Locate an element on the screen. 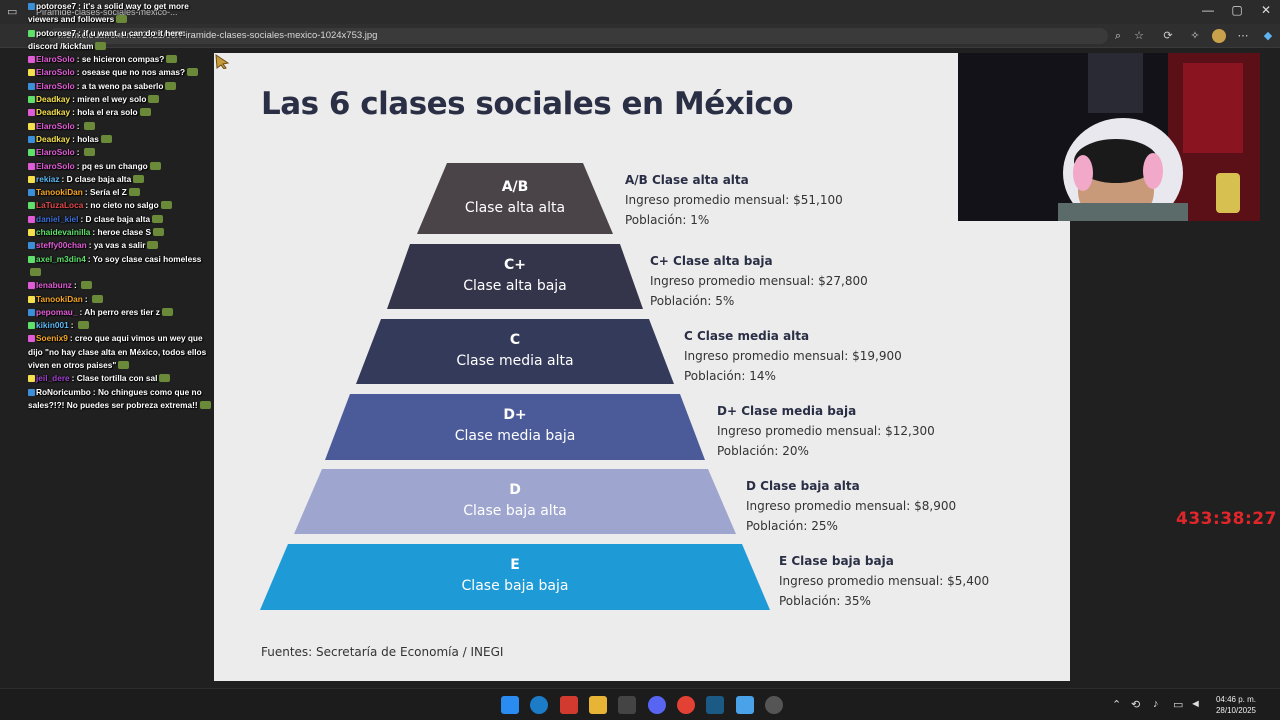  tier-code: C+ is located at coordinates (514, 264).